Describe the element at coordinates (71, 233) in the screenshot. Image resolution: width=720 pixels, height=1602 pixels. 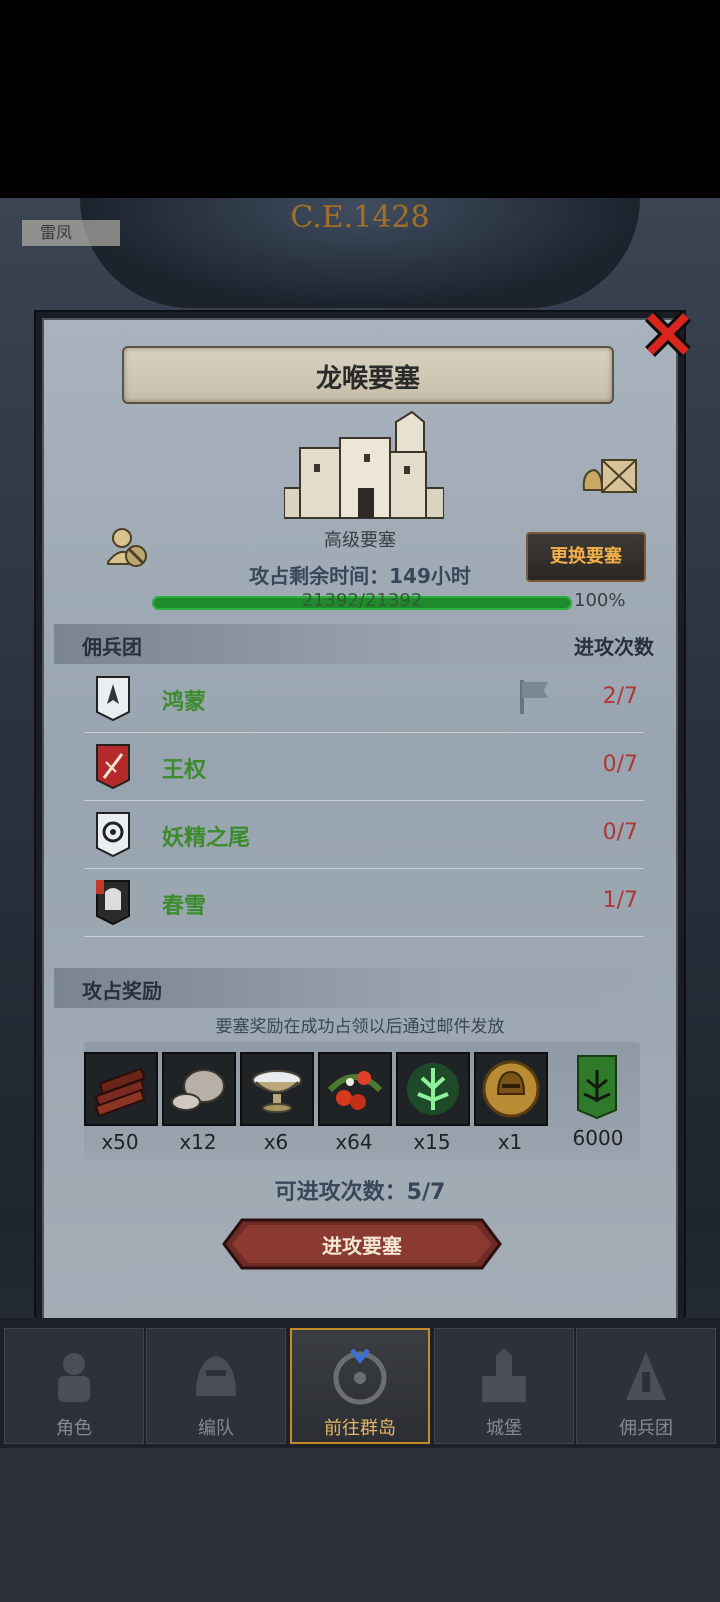
I see `left-tag: 雷凤` at that location.